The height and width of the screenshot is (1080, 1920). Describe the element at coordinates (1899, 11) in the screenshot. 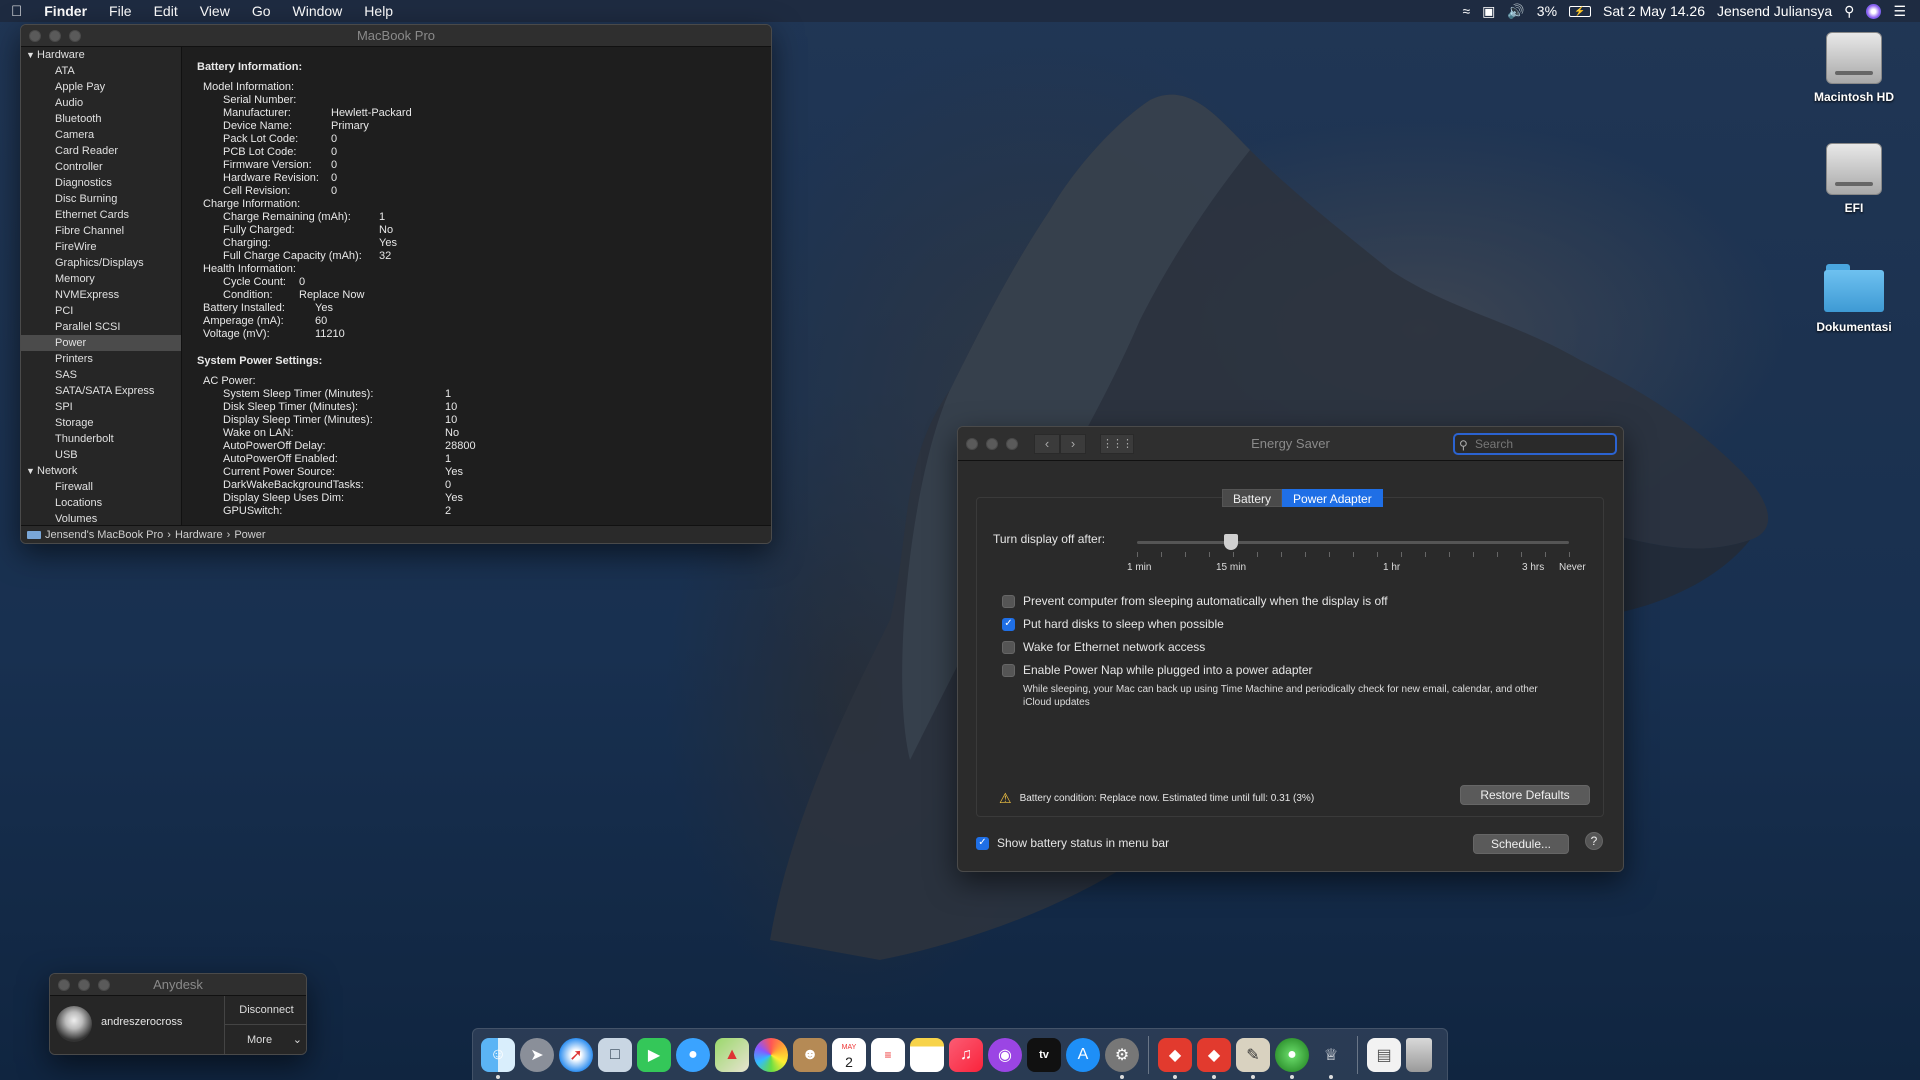

I see `notification-center-icon: ☰` at that location.